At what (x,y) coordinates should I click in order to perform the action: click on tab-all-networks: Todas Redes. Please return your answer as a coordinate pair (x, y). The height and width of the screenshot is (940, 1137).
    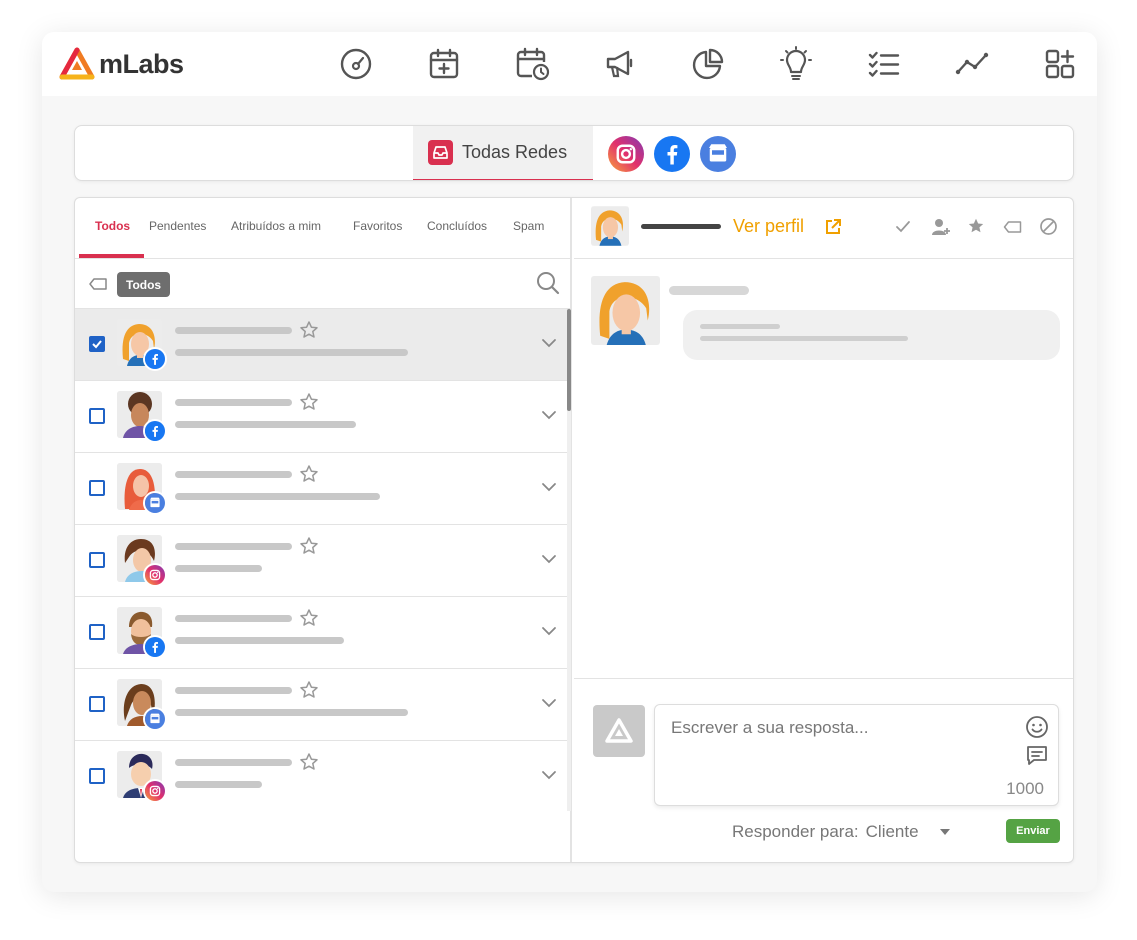
    Looking at the image, I should click on (503, 153).